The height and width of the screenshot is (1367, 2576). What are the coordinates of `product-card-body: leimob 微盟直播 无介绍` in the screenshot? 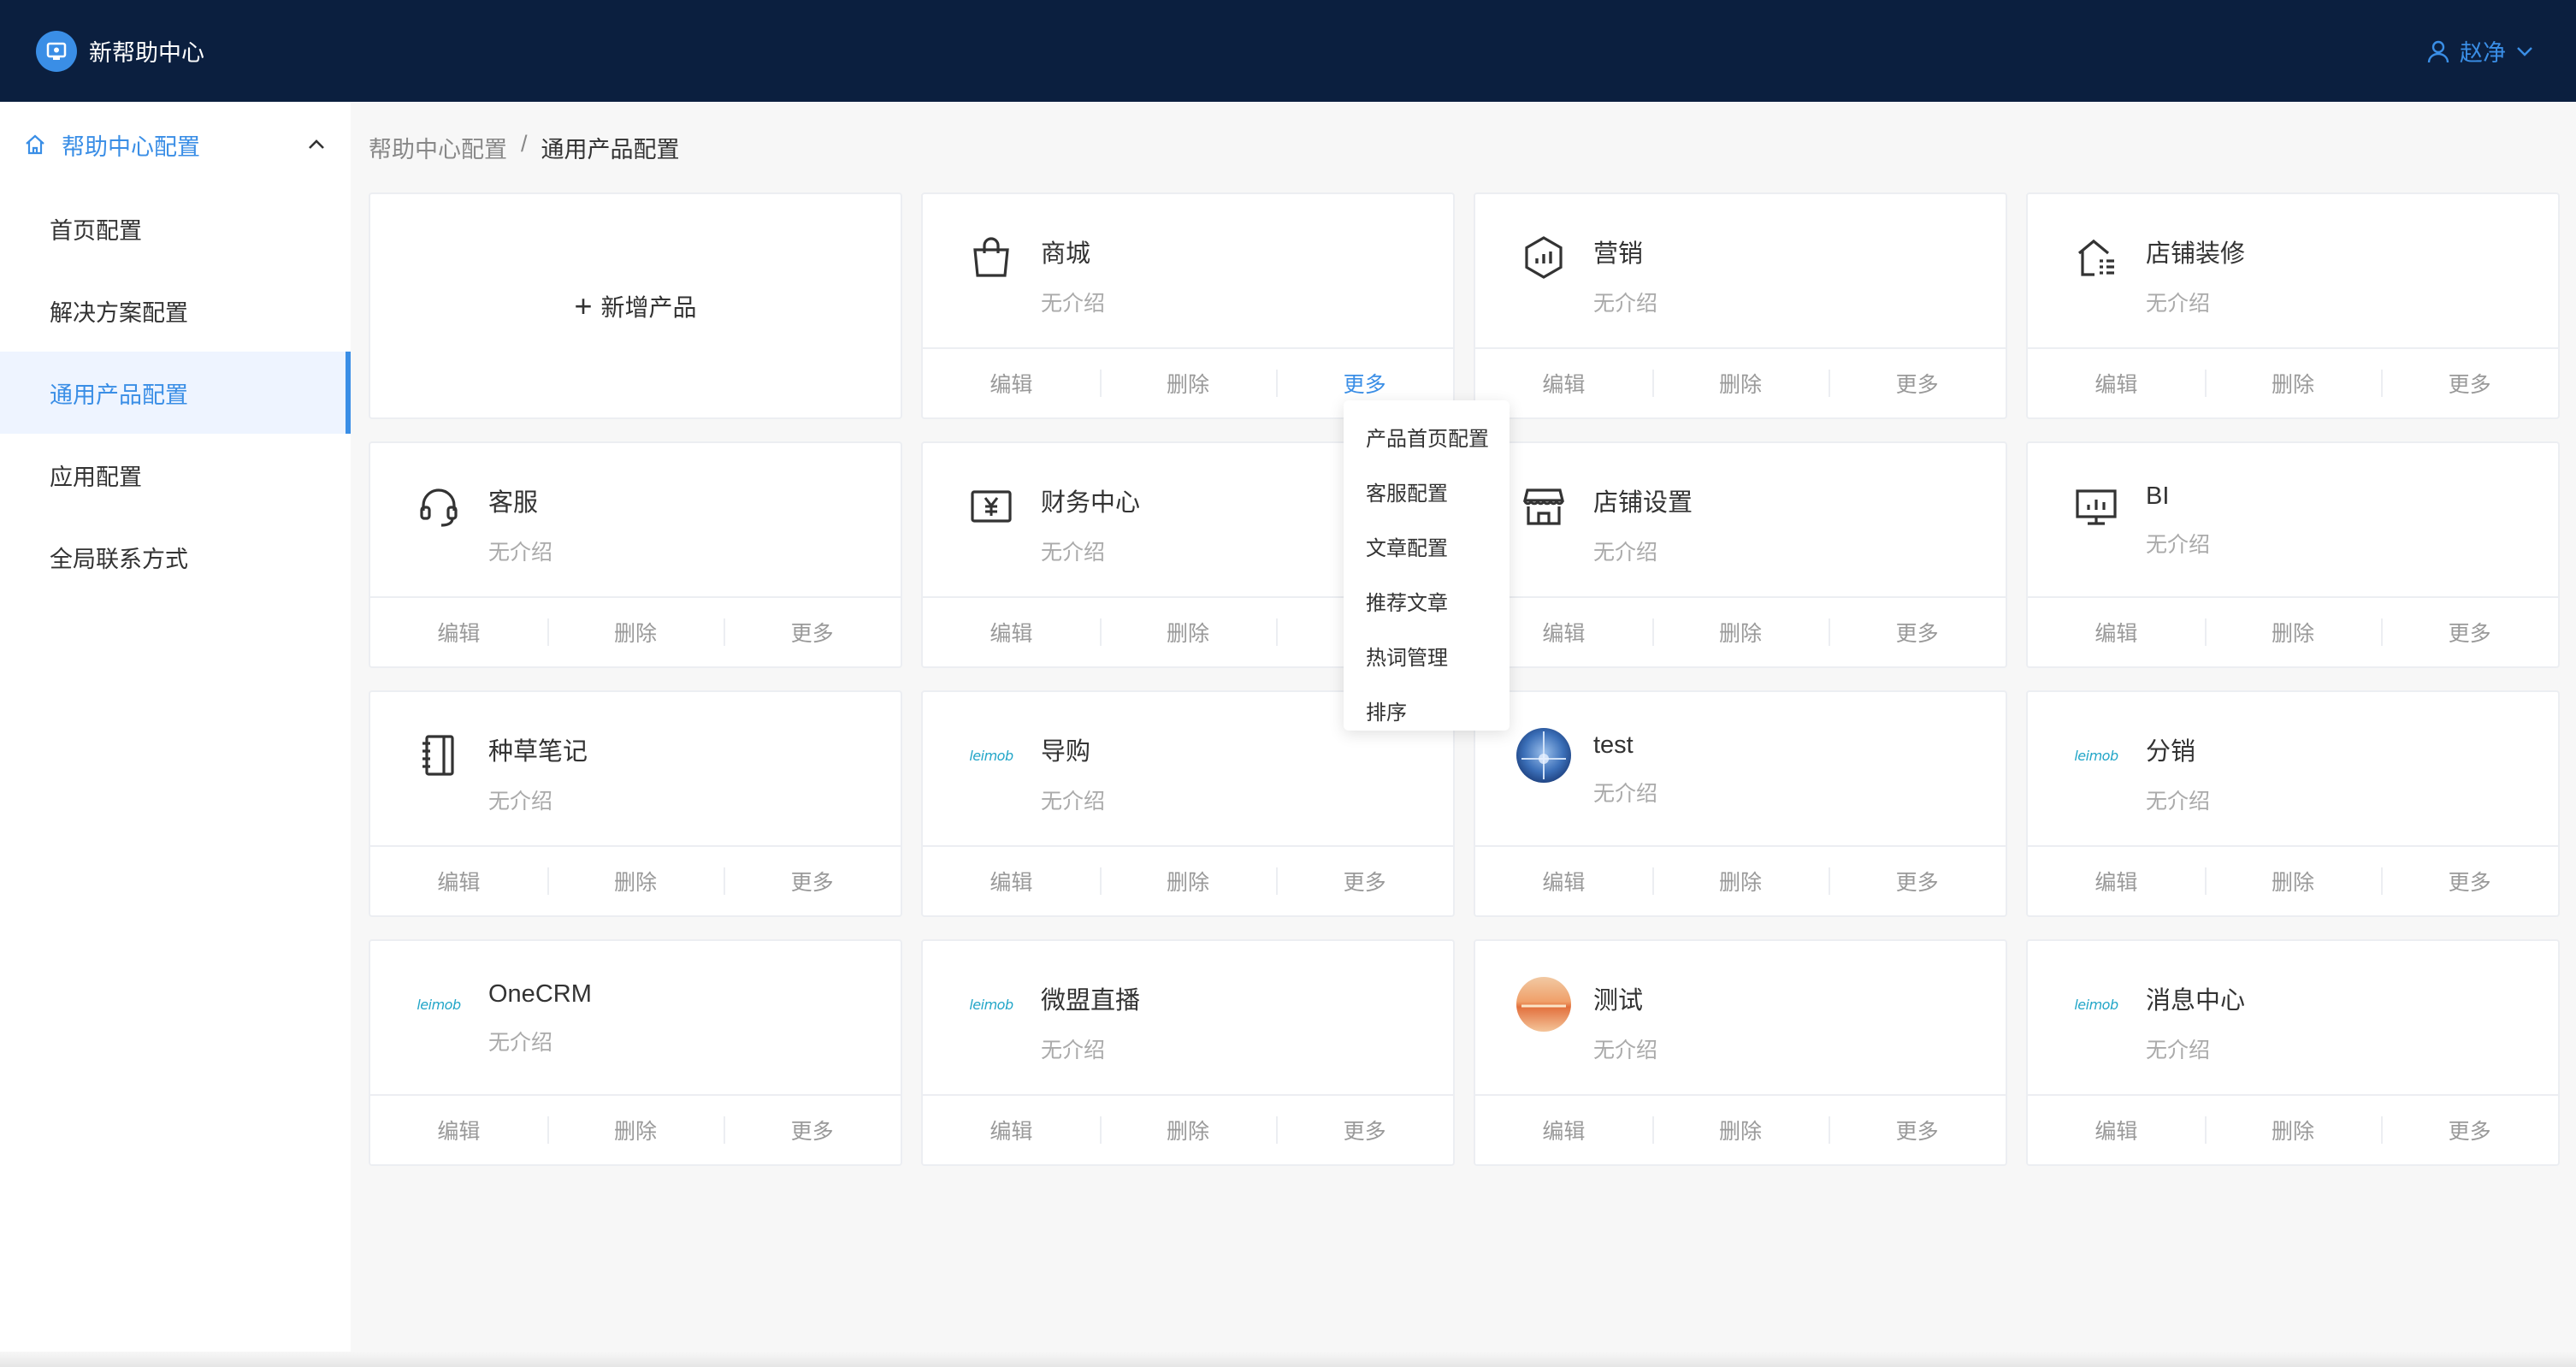 It's located at (1188, 1017).